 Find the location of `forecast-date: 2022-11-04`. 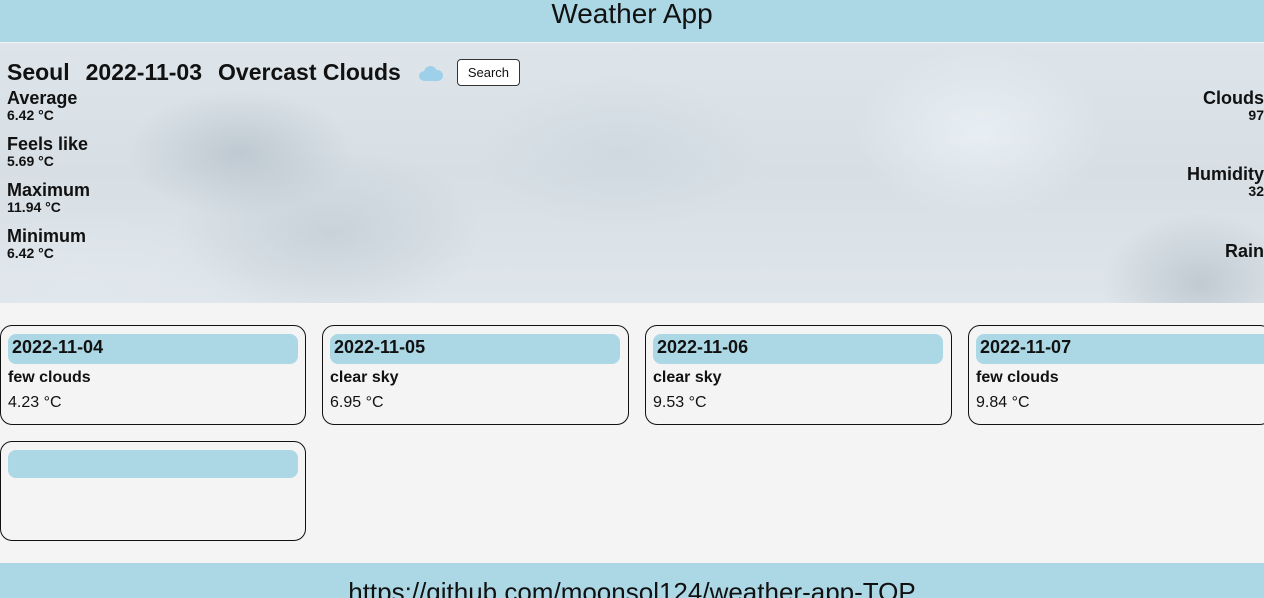

forecast-date: 2022-11-04 is located at coordinates (153, 349).